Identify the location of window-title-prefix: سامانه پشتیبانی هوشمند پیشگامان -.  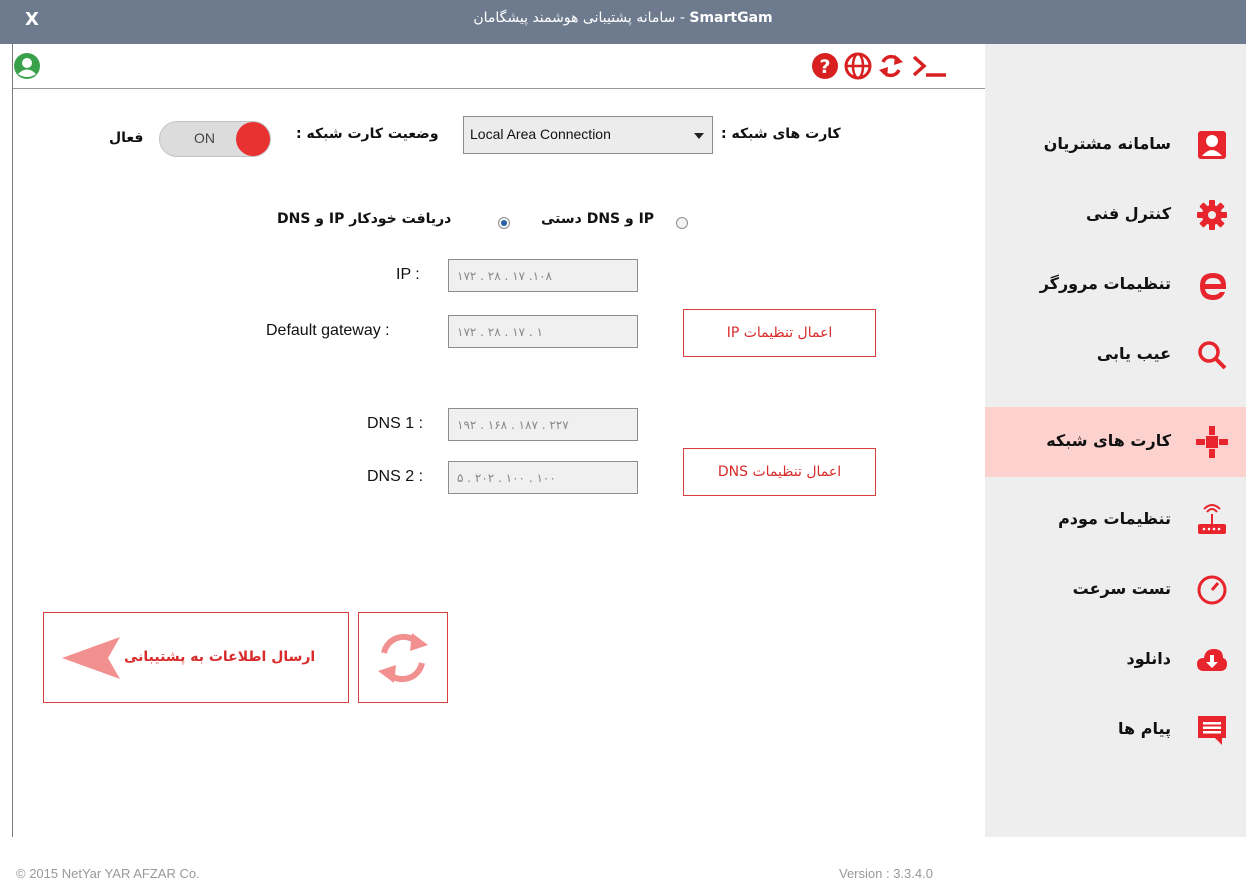
(581, 18).